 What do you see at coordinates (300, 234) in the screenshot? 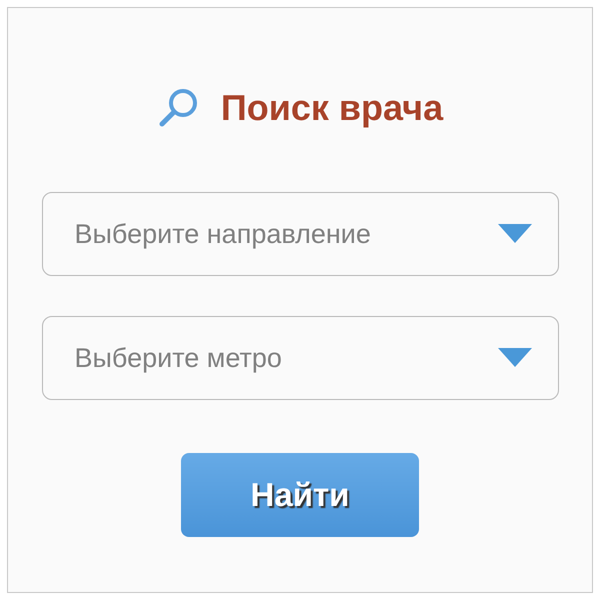
I see `select-field: Выберите направление` at bounding box center [300, 234].